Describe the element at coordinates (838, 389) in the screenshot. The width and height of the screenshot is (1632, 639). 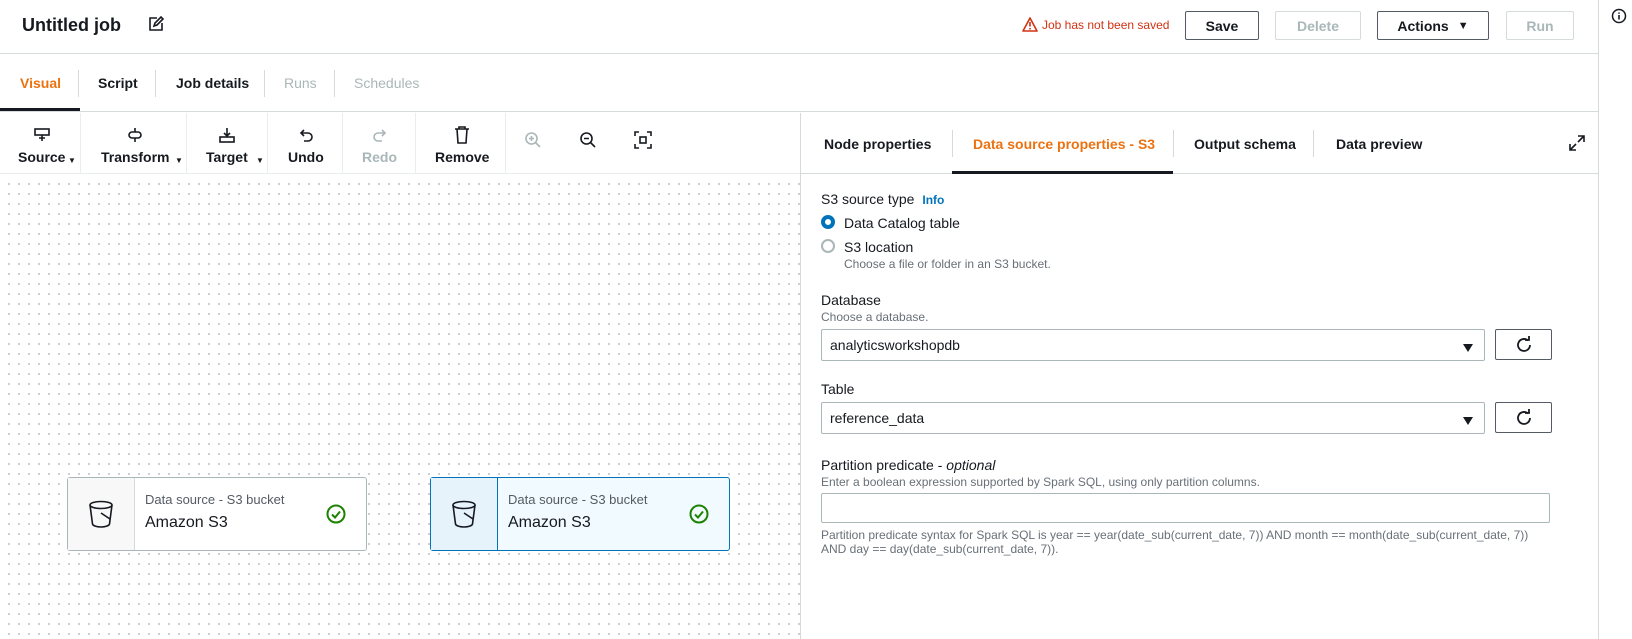
I see `table-label: Table` at that location.